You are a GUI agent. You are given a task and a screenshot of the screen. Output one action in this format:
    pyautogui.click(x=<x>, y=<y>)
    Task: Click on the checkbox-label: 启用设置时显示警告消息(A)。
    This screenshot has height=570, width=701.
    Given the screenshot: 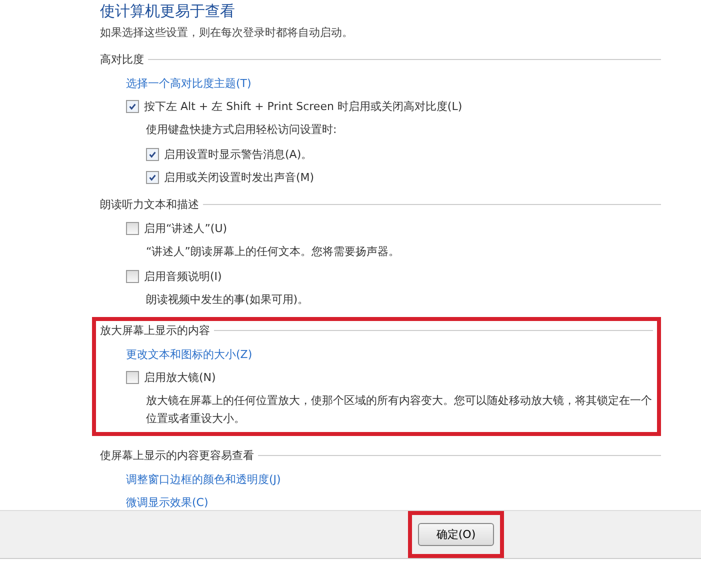 What is the action you would take?
    pyautogui.click(x=238, y=154)
    